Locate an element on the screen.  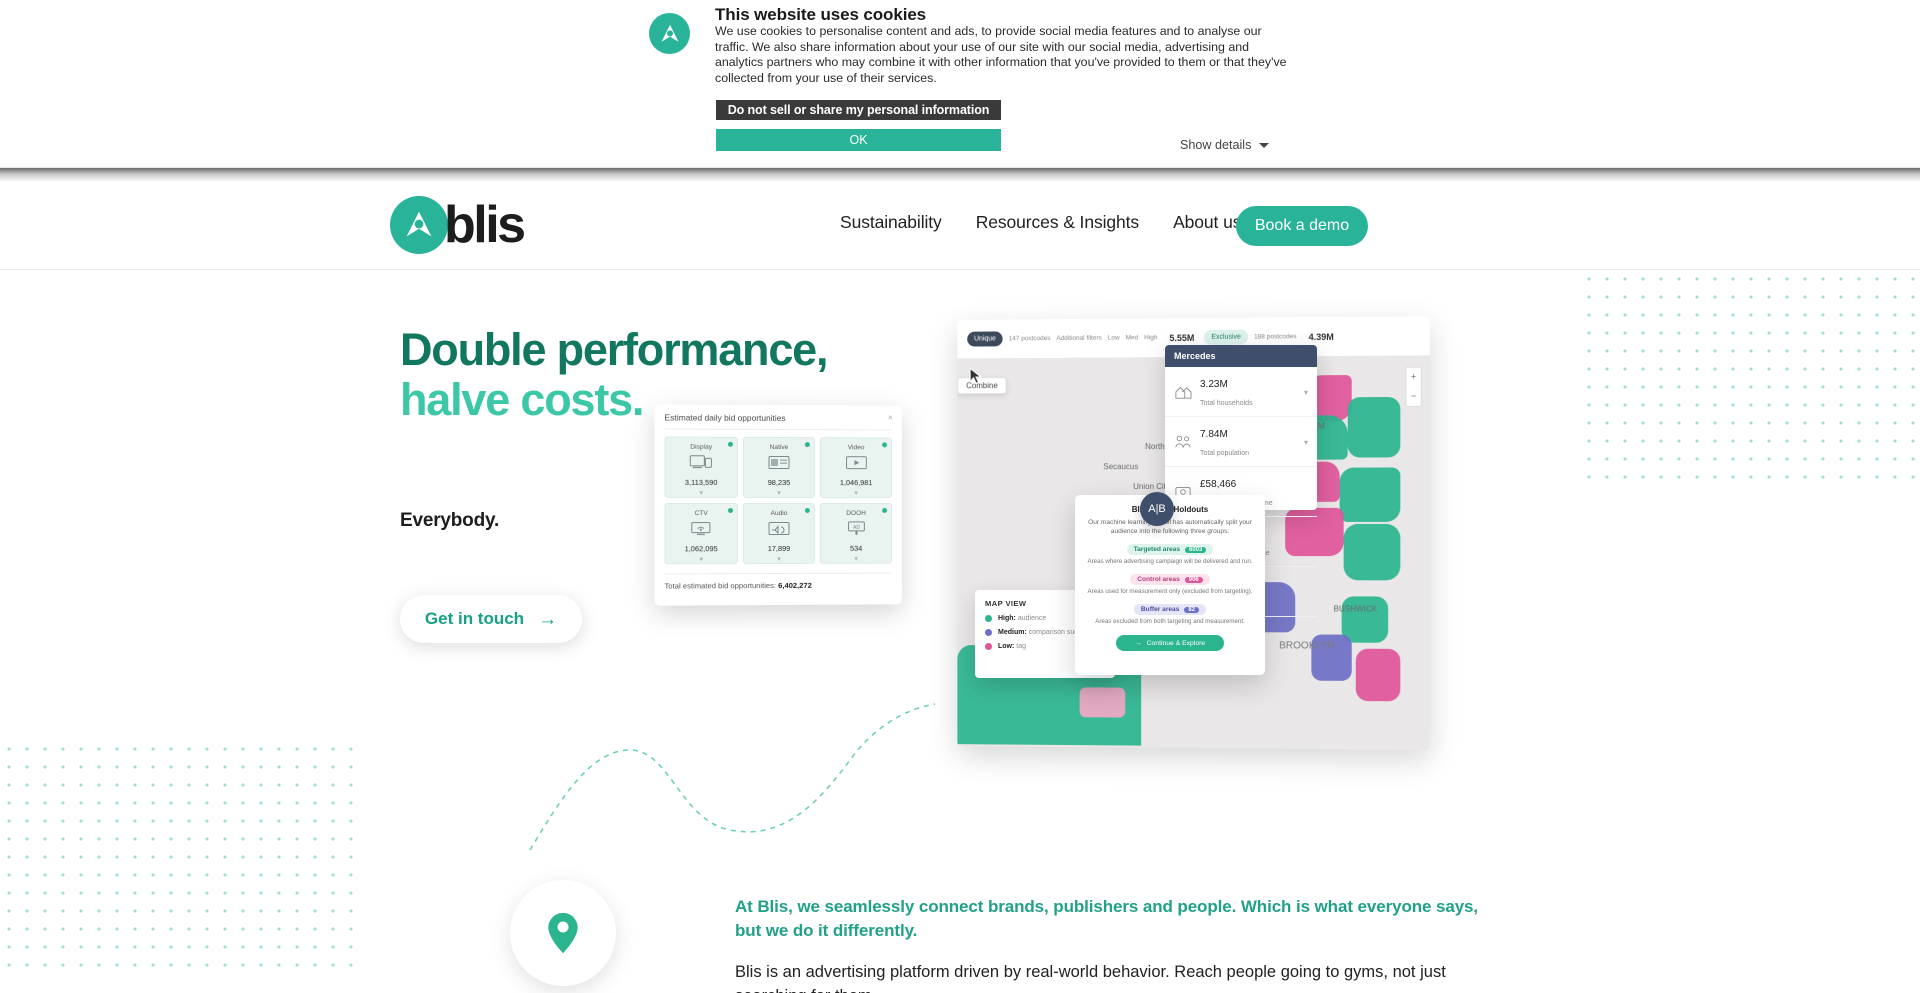
bid-tile: Display 3,113,590 ▾ is located at coordinates (701, 467).